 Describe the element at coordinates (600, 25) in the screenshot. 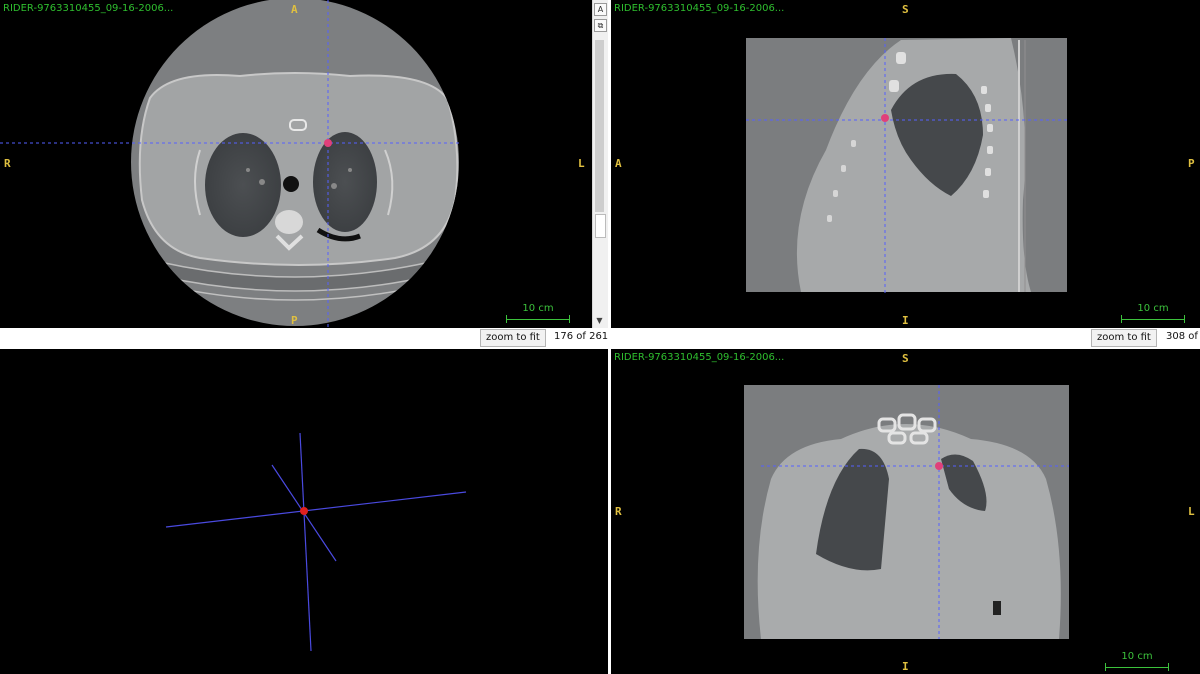

I see `camera-icon: ⧉` at that location.